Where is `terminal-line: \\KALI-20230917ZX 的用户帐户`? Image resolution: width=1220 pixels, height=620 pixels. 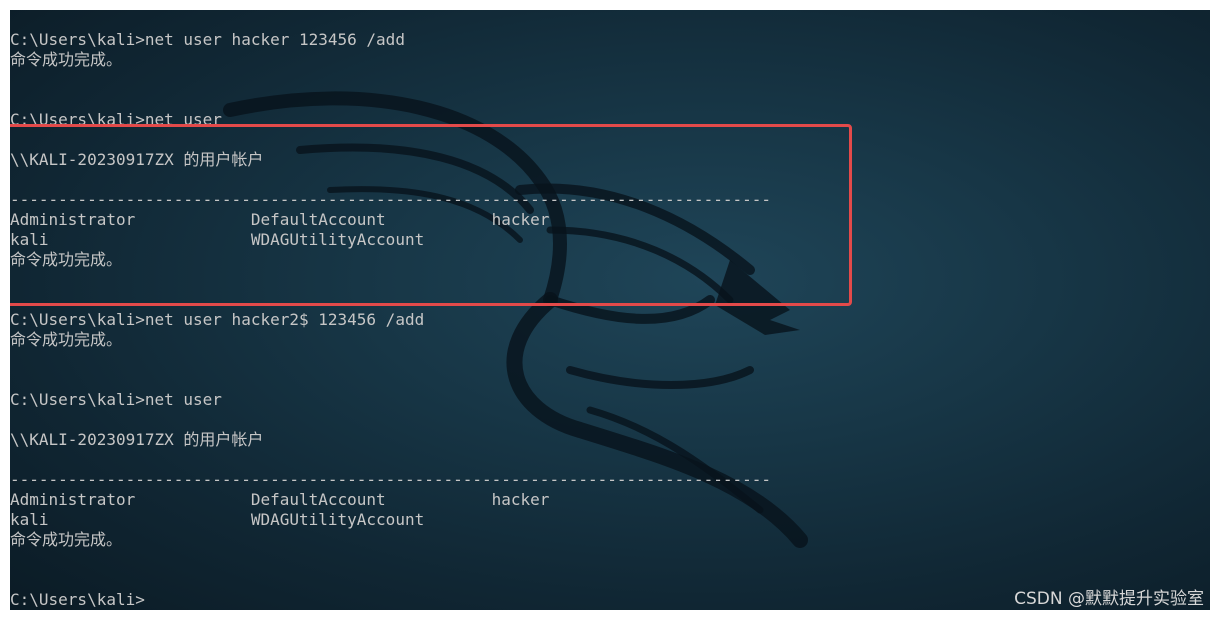
terminal-line: \\KALI-20230917ZX 的用户帐户 is located at coordinates (137, 439).